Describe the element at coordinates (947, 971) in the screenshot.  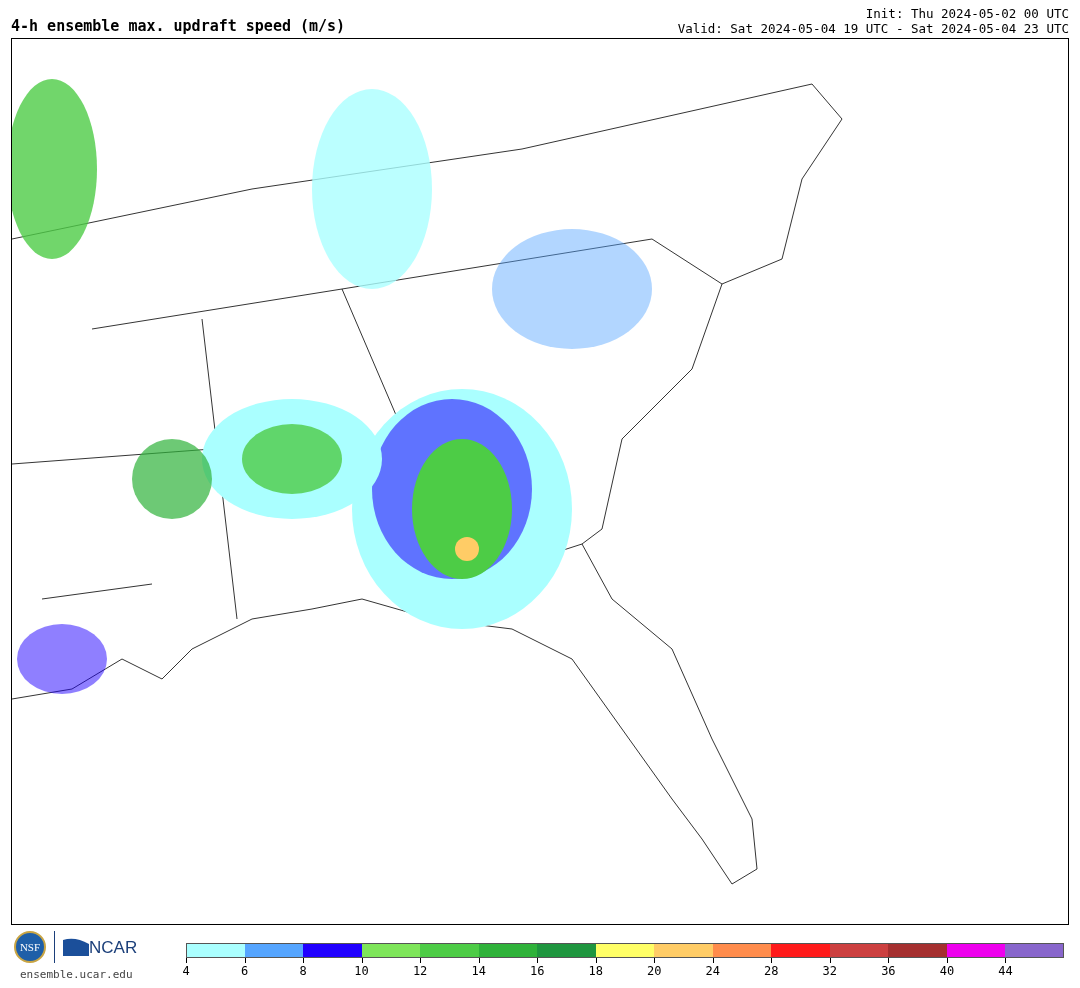
I see `colorbar-label: 40` at that location.